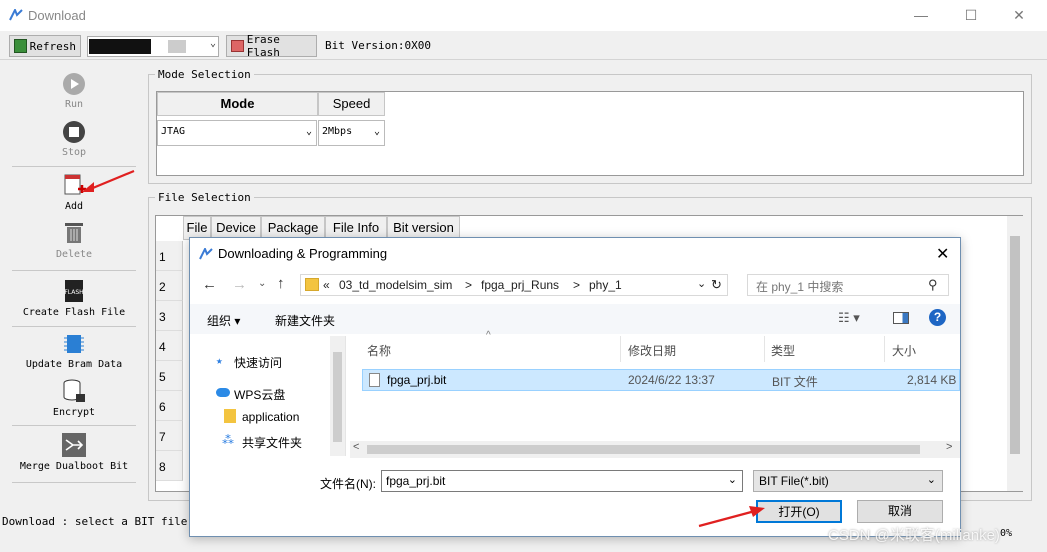  What do you see at coordinates (937, 317) in the screenshot?
I see `help-icon: ?` at bounding box center [937, 317].